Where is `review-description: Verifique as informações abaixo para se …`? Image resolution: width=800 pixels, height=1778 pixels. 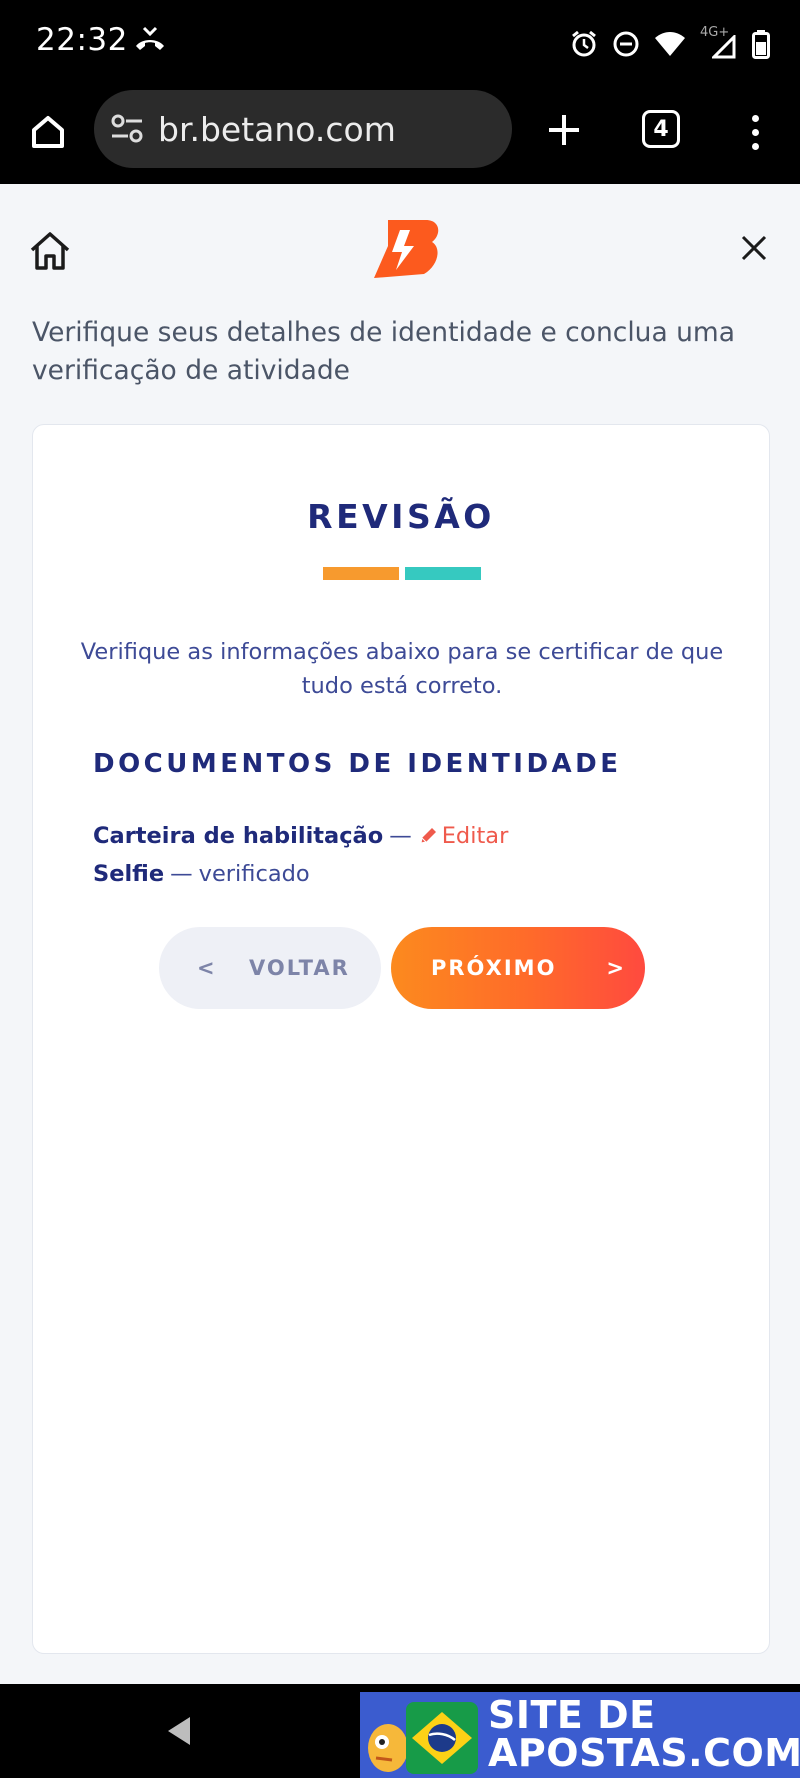 review-description: Verifique as informações abaixo para se … is located at coordinates (402, 669).